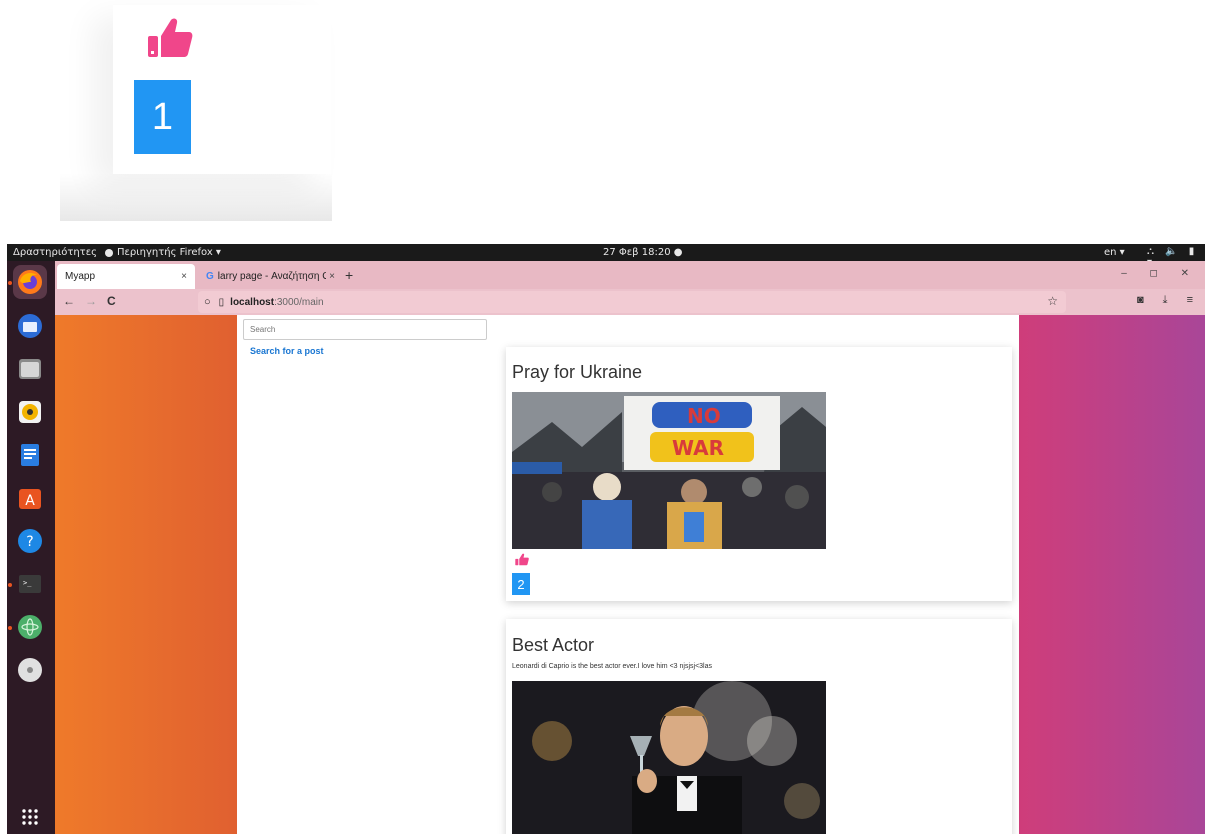 This screenshot has height=834, width=1205. What do you see at coordinates (349, 275) in the screenshot?
I see `new-tab-button: +` at bounding box center [349, 275].